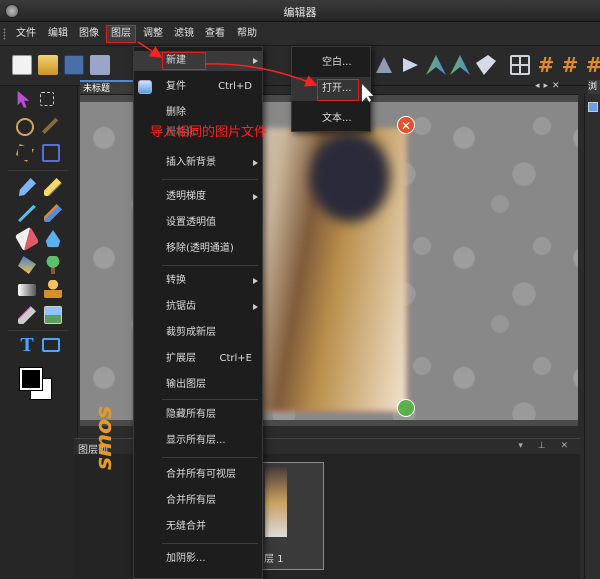 The height and width of the screenshot is (579, 600). What do you see at coordinates (27, 290) in the screenshot?
I see `gradient-tool-icon` at bounding box center [27, 290].